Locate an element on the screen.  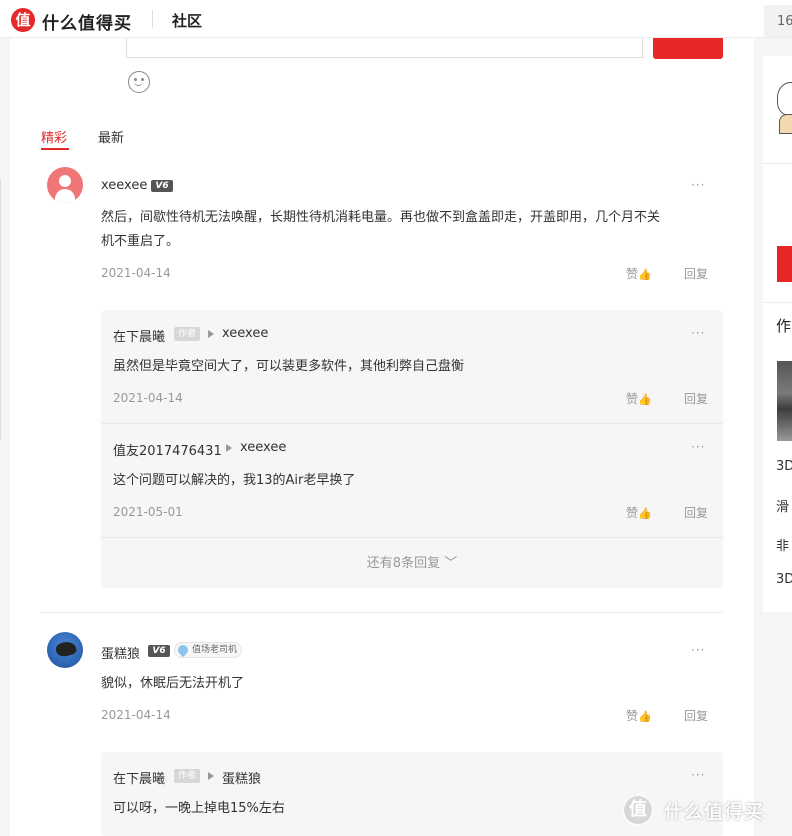
sidebar-article-link: 非 is located at coordinates (782, 544).